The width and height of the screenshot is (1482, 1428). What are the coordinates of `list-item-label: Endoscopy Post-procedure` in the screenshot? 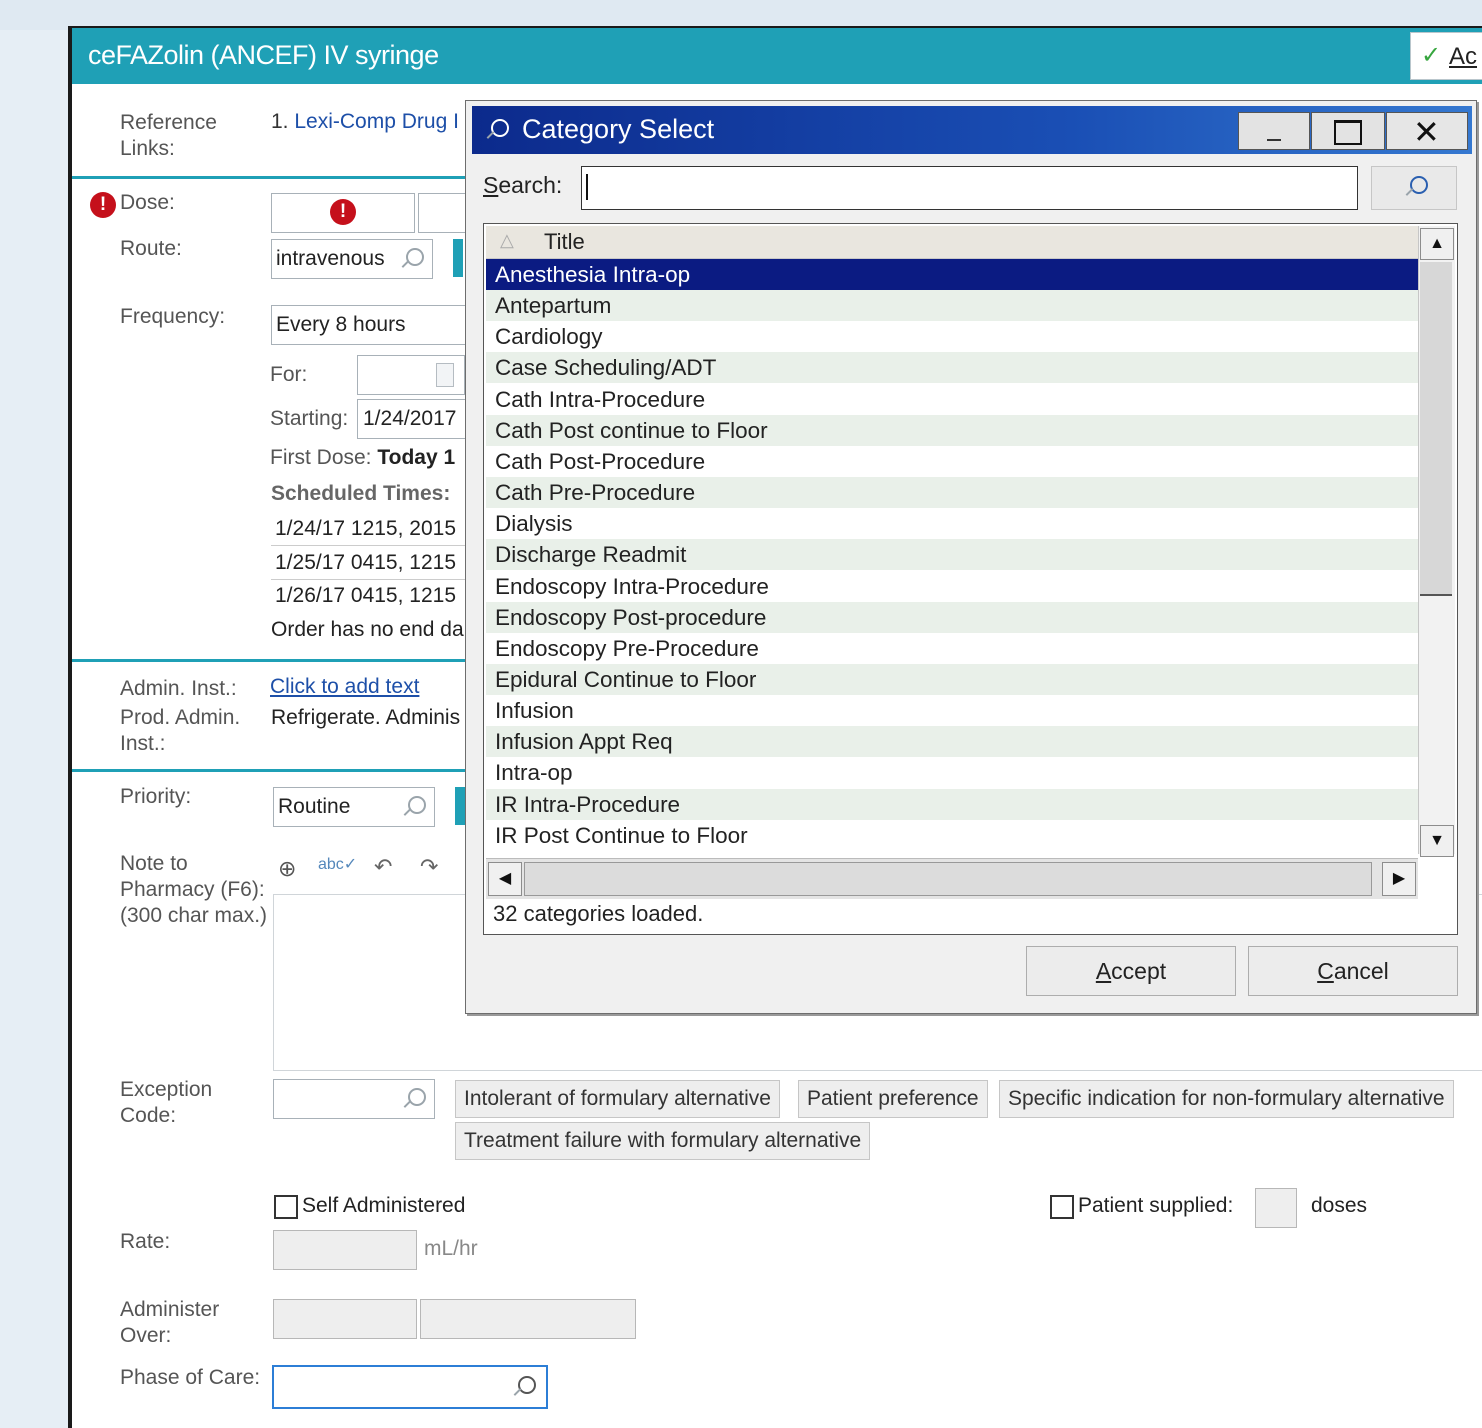 It's located at (631, 617).